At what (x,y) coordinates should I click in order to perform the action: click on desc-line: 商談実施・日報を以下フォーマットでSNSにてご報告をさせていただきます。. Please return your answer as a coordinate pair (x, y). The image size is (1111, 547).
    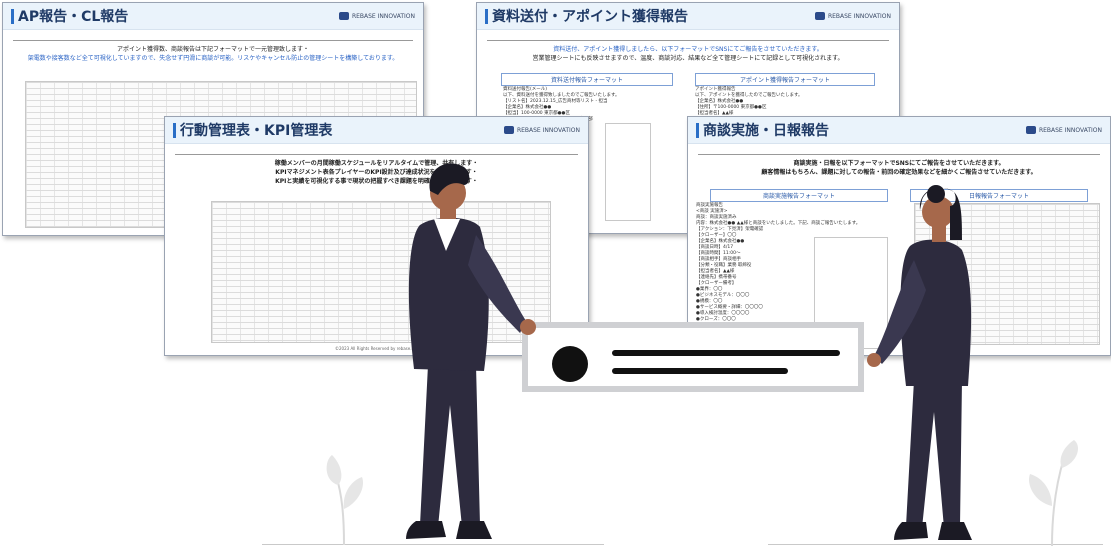
    Looking at the image, I should click on (899, 163).